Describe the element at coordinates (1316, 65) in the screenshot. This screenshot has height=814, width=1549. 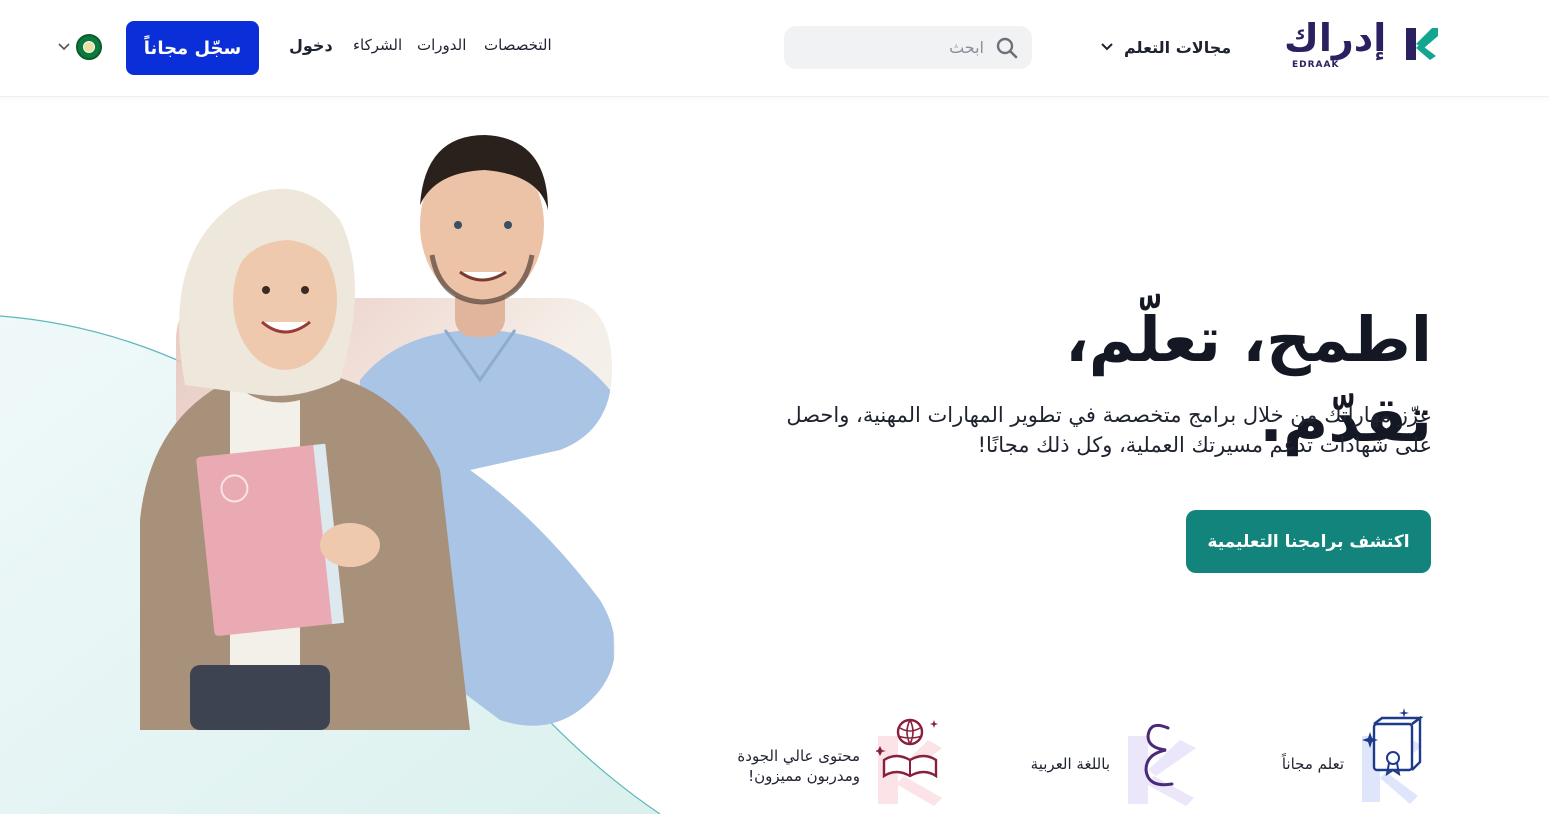
I see `logo-latin-text: EDRAAK` at that location.